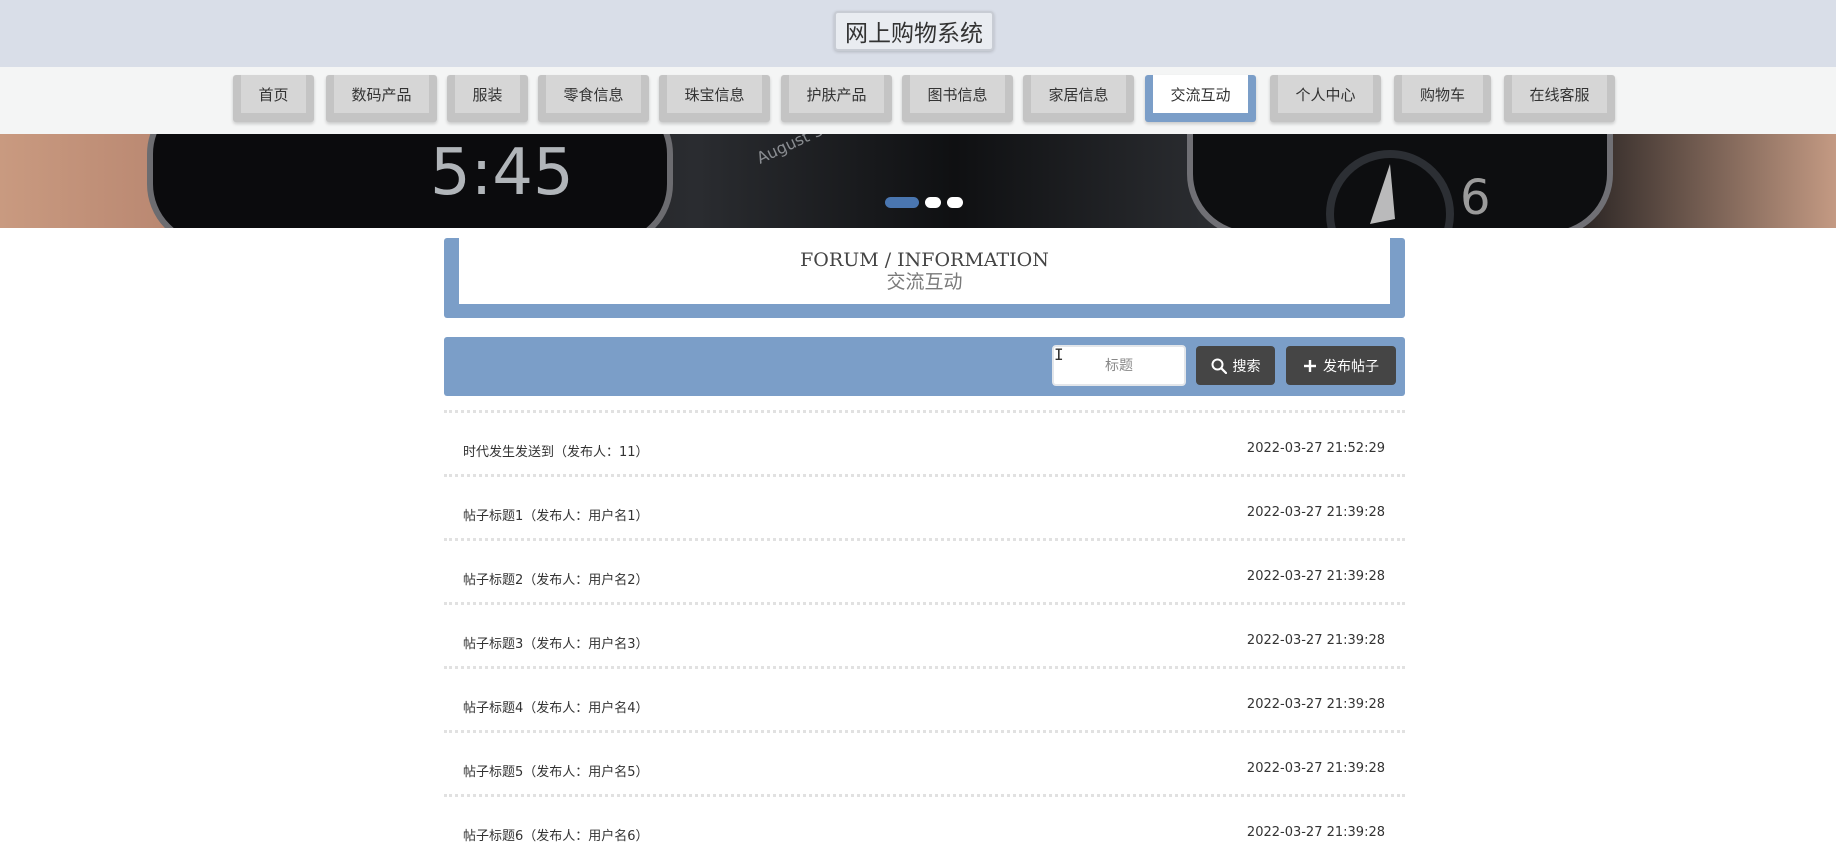 The image size is (1836, 858). I want to click on post-title: 帖子标题4（发布人：用户名4）, so click(556, 706).